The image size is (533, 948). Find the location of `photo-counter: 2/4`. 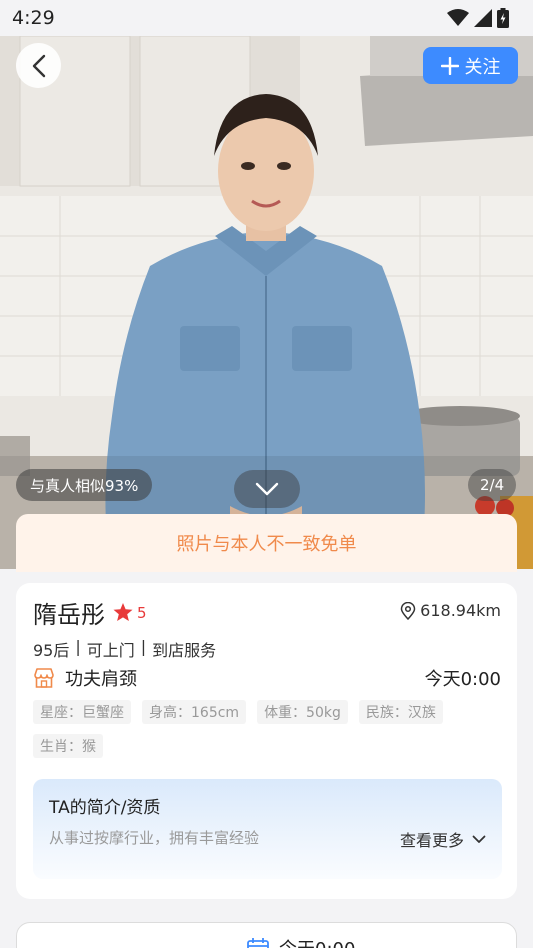

photo-counter: 2/4 is located at coordinates (492, 485).